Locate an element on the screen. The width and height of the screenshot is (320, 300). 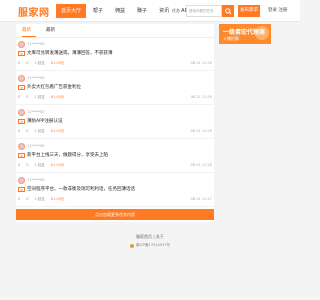
promo-banner: 一级套宏代理商 火爆招募 is located at coordinates (245, 34).